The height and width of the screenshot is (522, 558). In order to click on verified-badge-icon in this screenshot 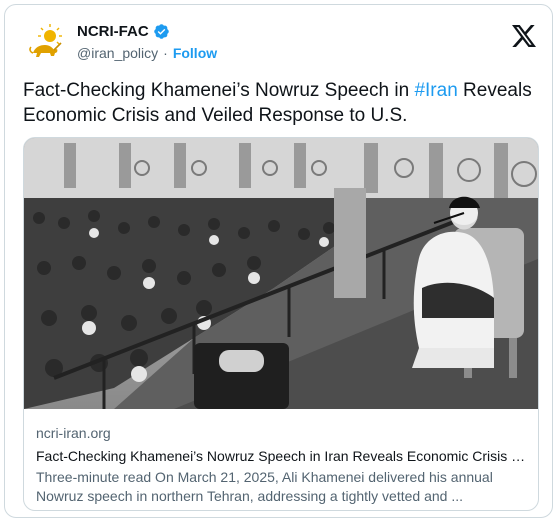, I will do `click(161, 31)`.